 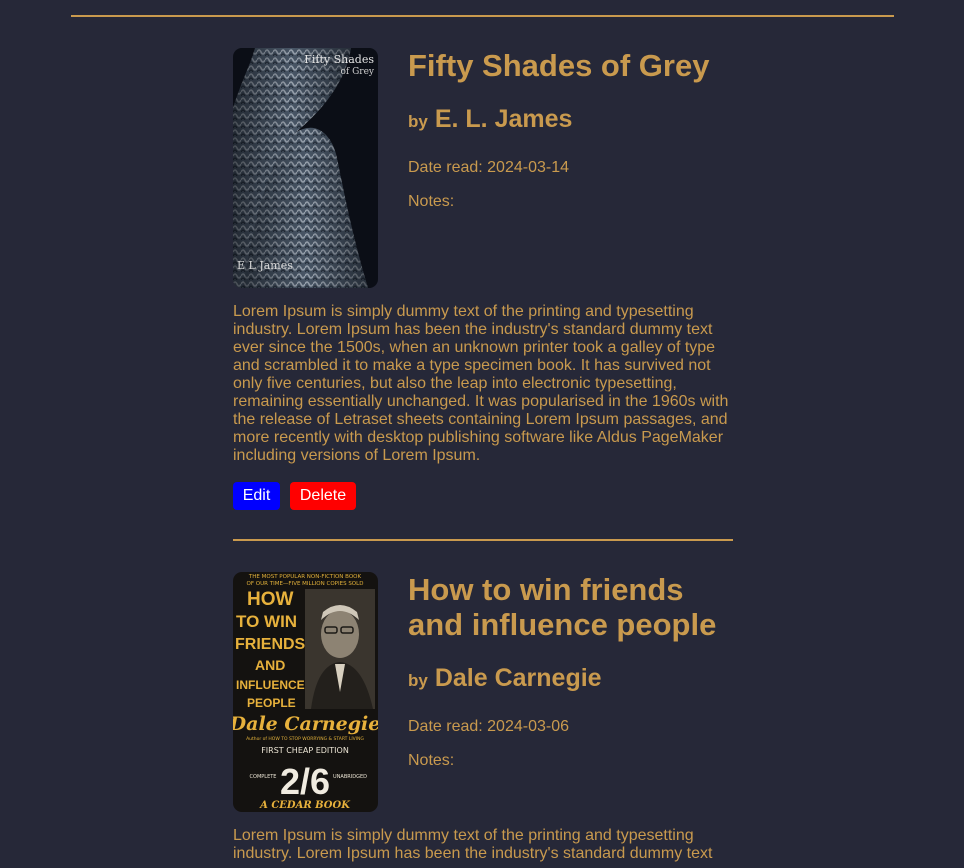 What do you see at coordinates (483, 496) in the screenshot?
I see `book-actions: Edit Delete` at bounding box center [483, 496].